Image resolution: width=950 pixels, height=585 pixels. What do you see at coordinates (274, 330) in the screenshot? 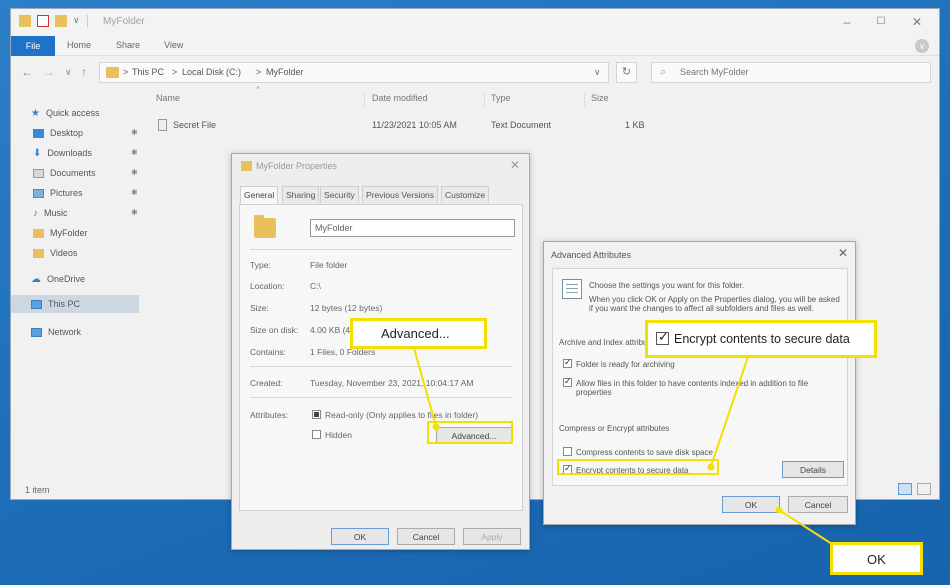
I see `size-on-disk-label: Size on disk:` at bounding box center [274, 330].